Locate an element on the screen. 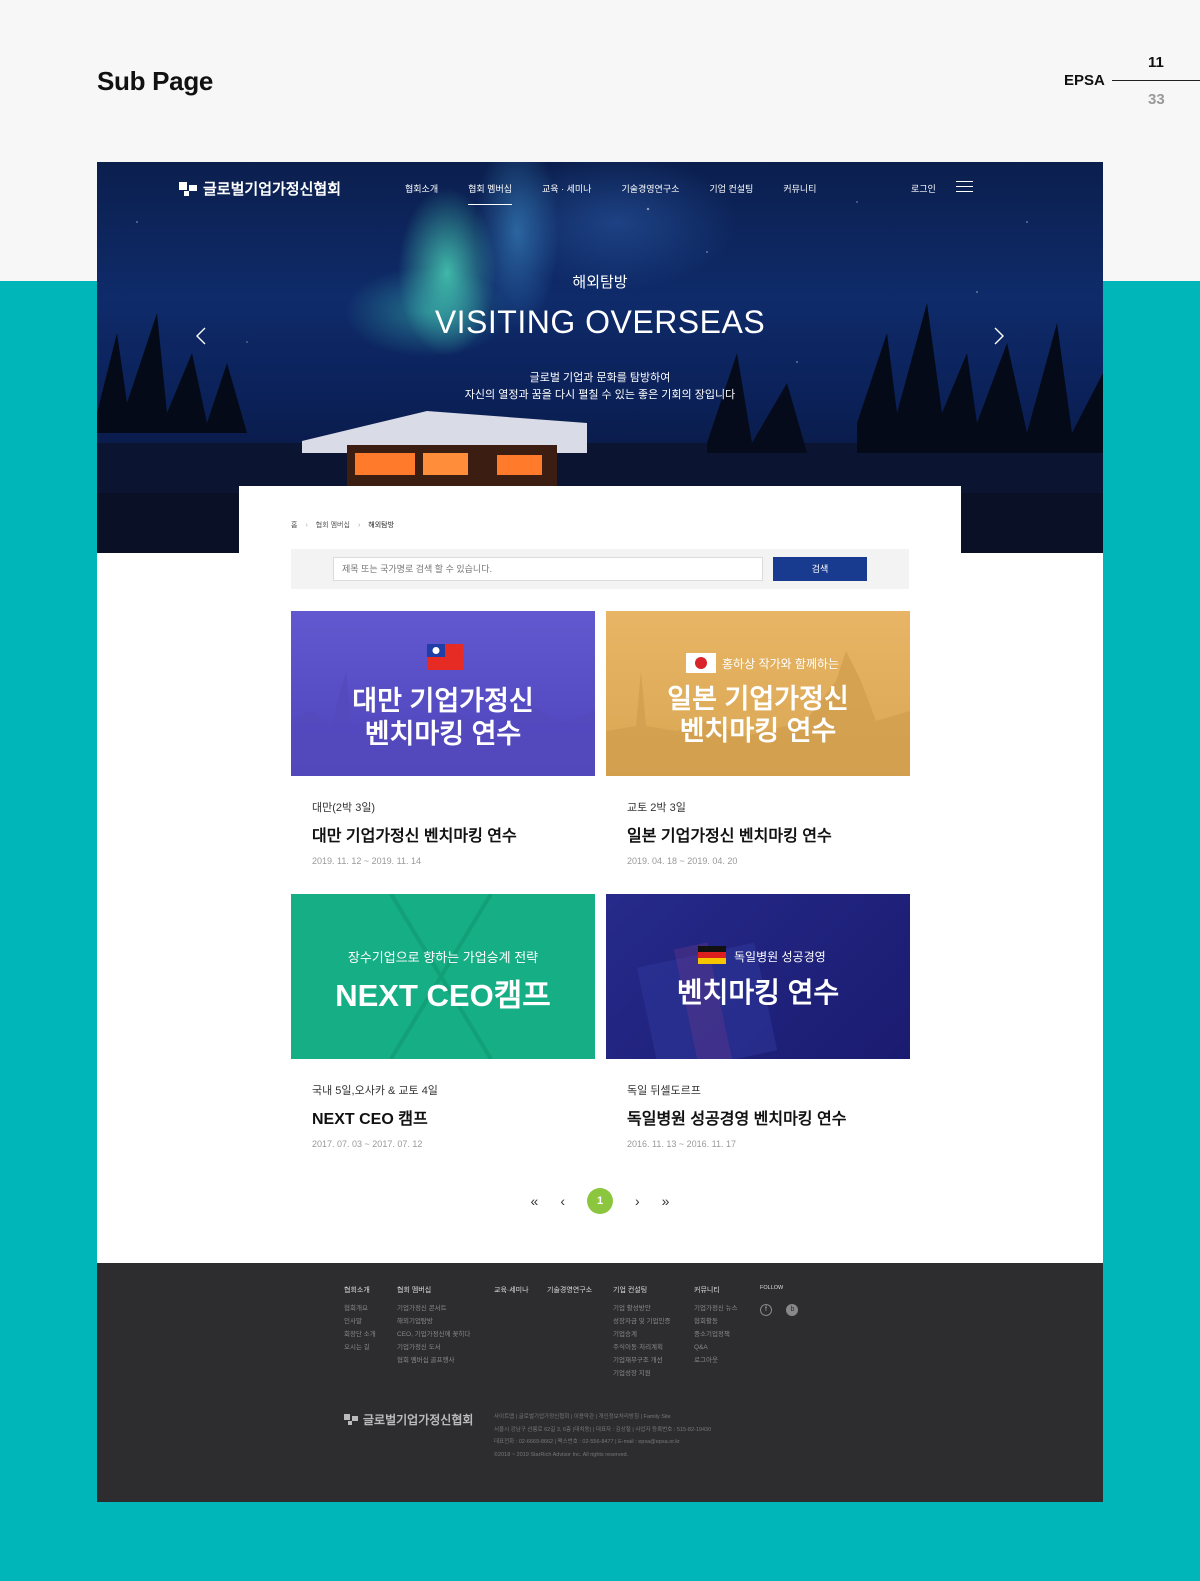 Image resolution: width=1200 pixels, height=1581 pixels. card-title: 대만 기업가정신 벤치마킹 연수 is located at coordinates (453, 834).